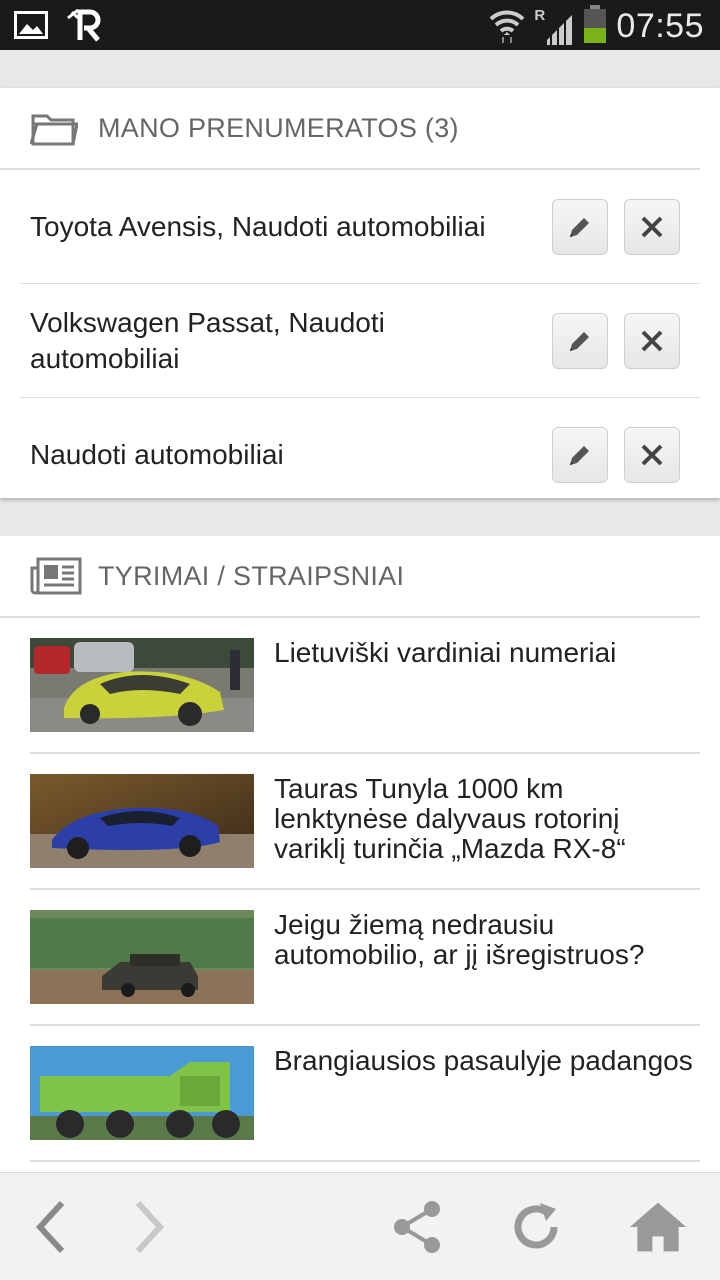 The width and height of the screenshot is (720, 1280). Describe the element at coordinates (484, 653) in the screenshot. I see `article-title: Lietuviški vardiniai numeriai` at that location.